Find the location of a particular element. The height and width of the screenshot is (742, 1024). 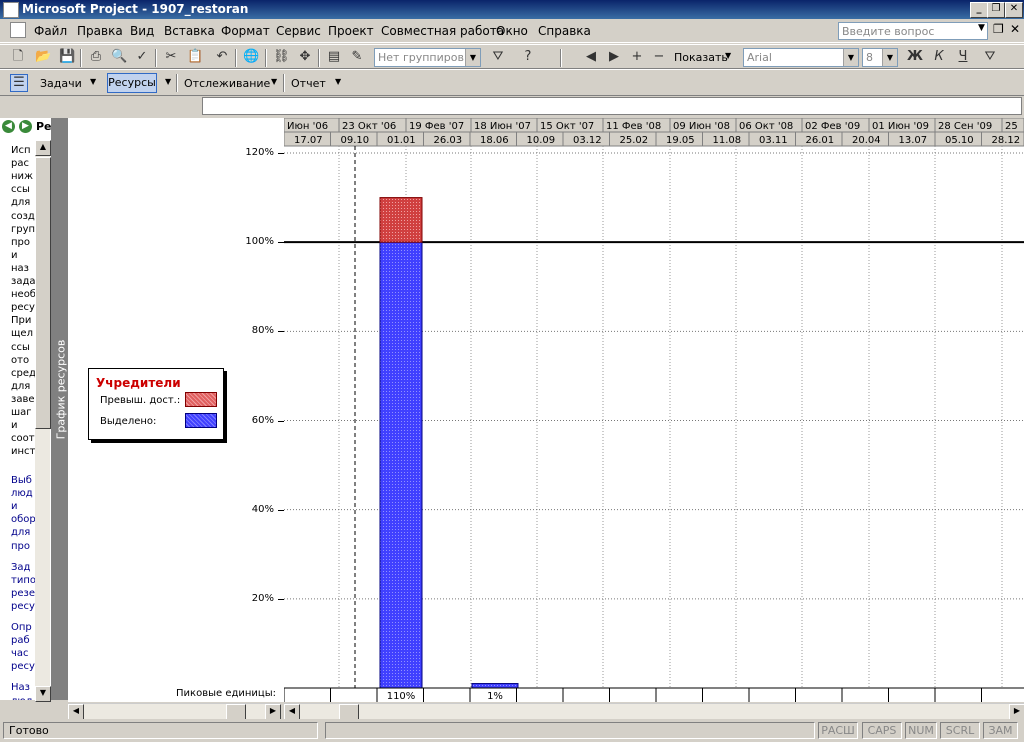

menu-file: Файл is located at coordinates (50, 31).